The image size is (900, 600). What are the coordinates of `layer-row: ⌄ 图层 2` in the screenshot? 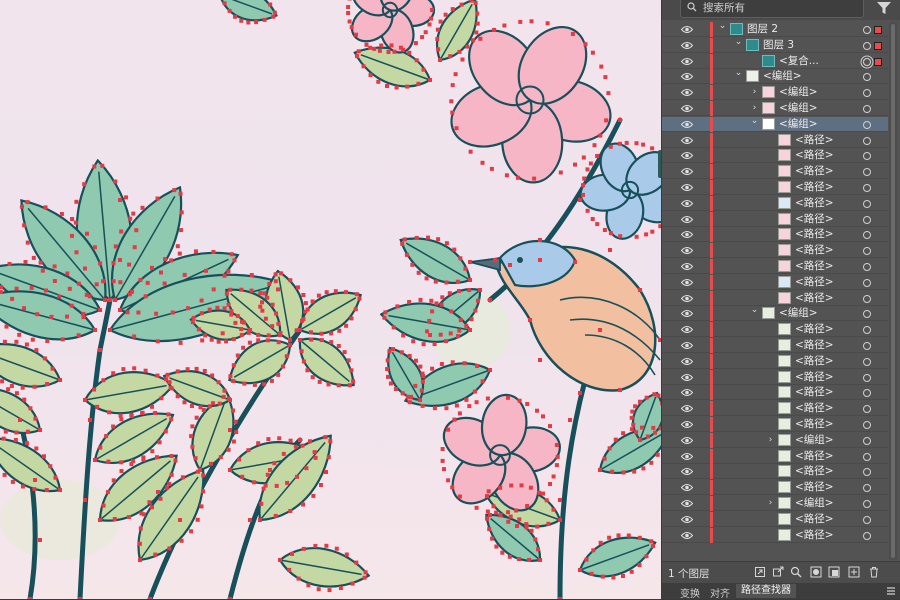 It's located at (775, 29).